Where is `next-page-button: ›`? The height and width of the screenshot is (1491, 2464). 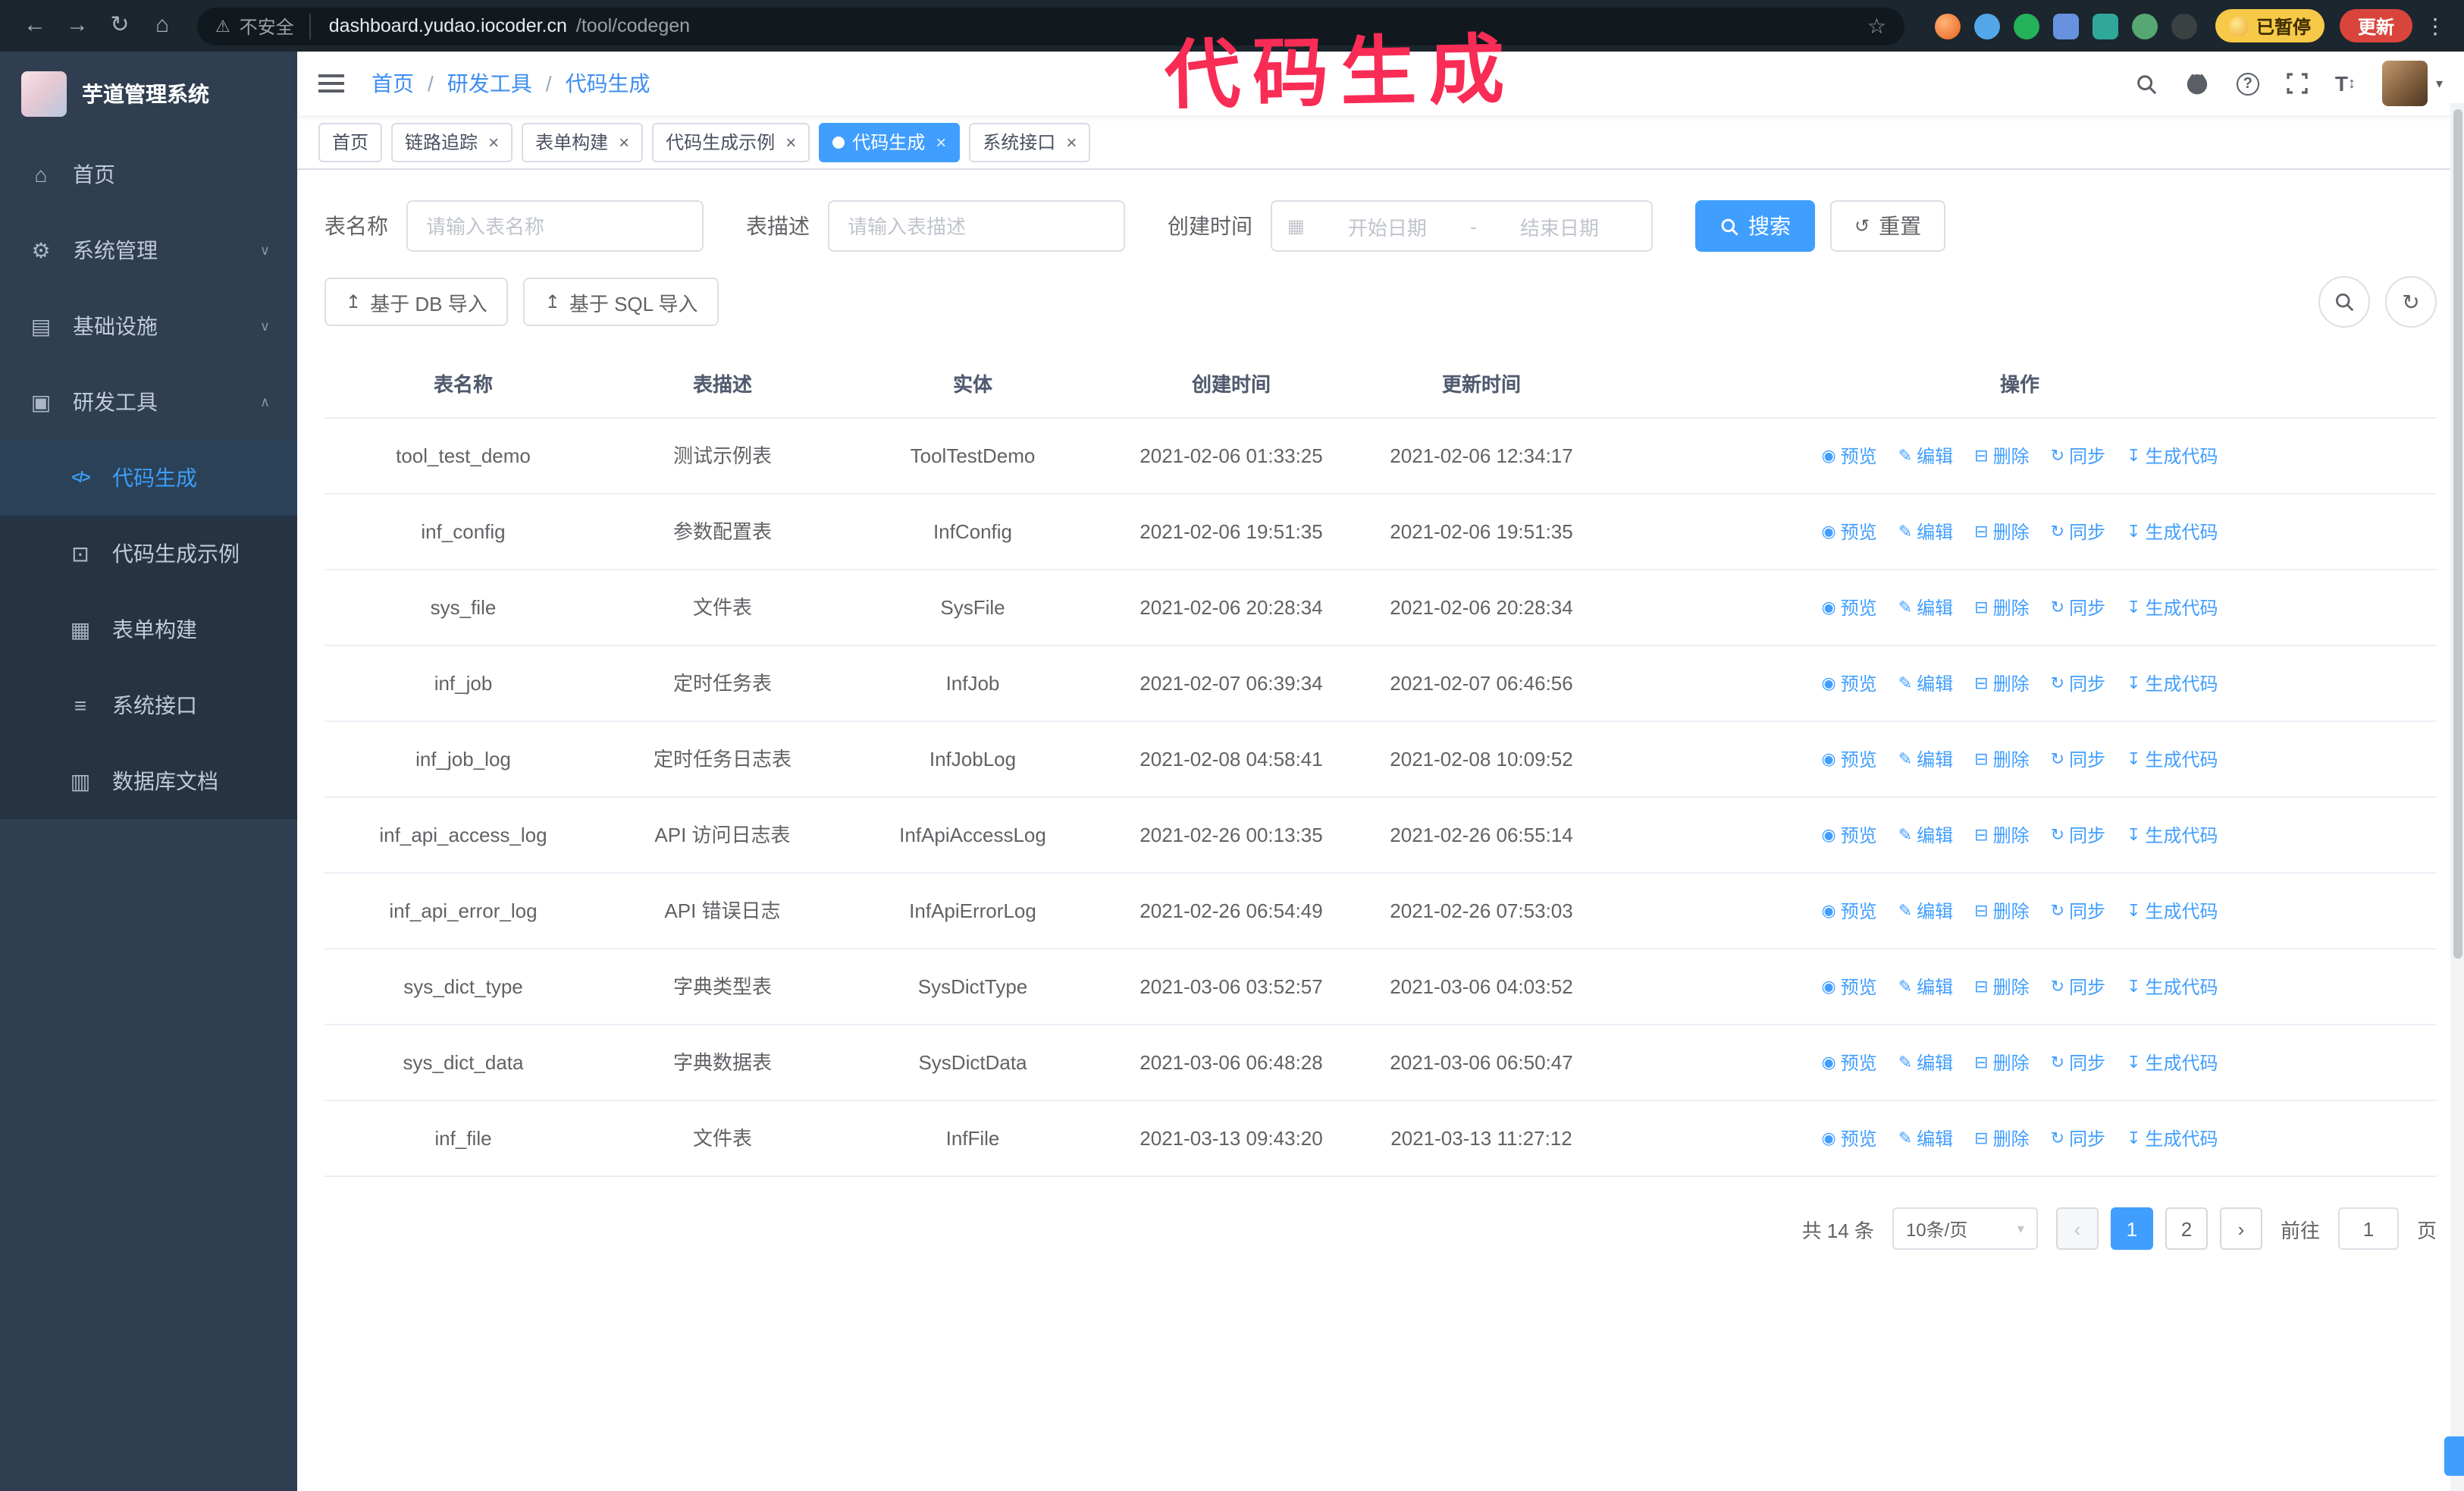
next-page-button: › is located at coordinates (2240, 1228).